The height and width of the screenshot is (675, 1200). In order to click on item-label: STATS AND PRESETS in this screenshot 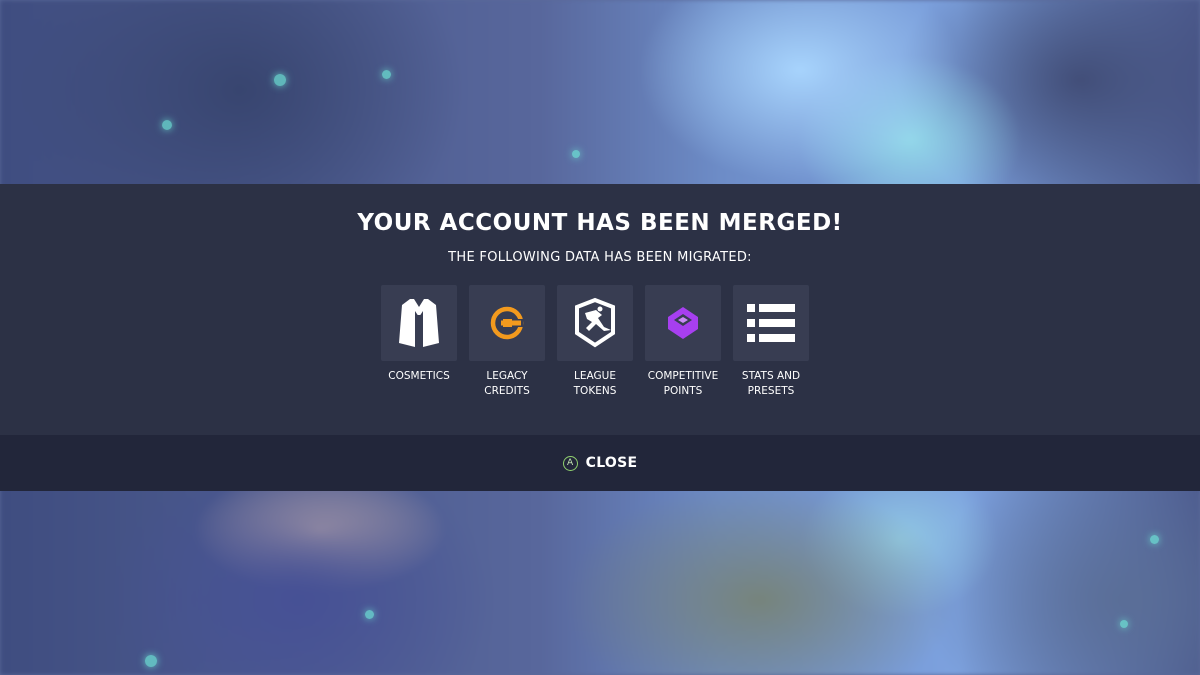, I will do `click(771, 383)`.